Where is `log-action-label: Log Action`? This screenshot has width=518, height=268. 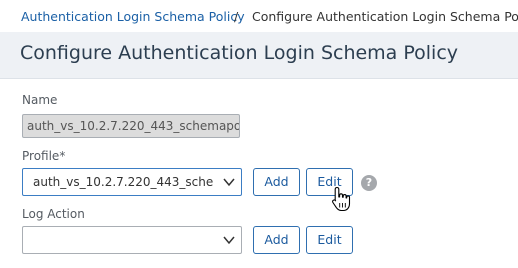 log-action-label: Log Action is located at coordinates (53, 214).